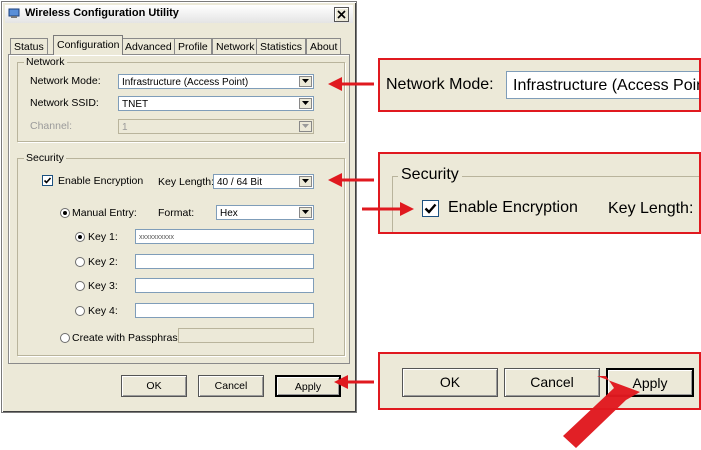 Image resolution: width=701 pixels, height=450 pixels. What do you see at coordinates (88, 45) in the screenshot?
I see `tab-configuration: Configuration` at bounding box center [88, 45].